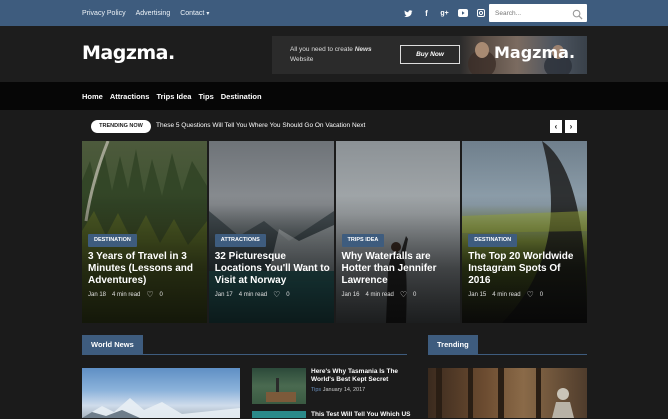 The image size is (668, 419). What do you see at coordinates (426, 13) in the screenshot?
I see `facebook-icon: f` at bounding box center [426, 13].